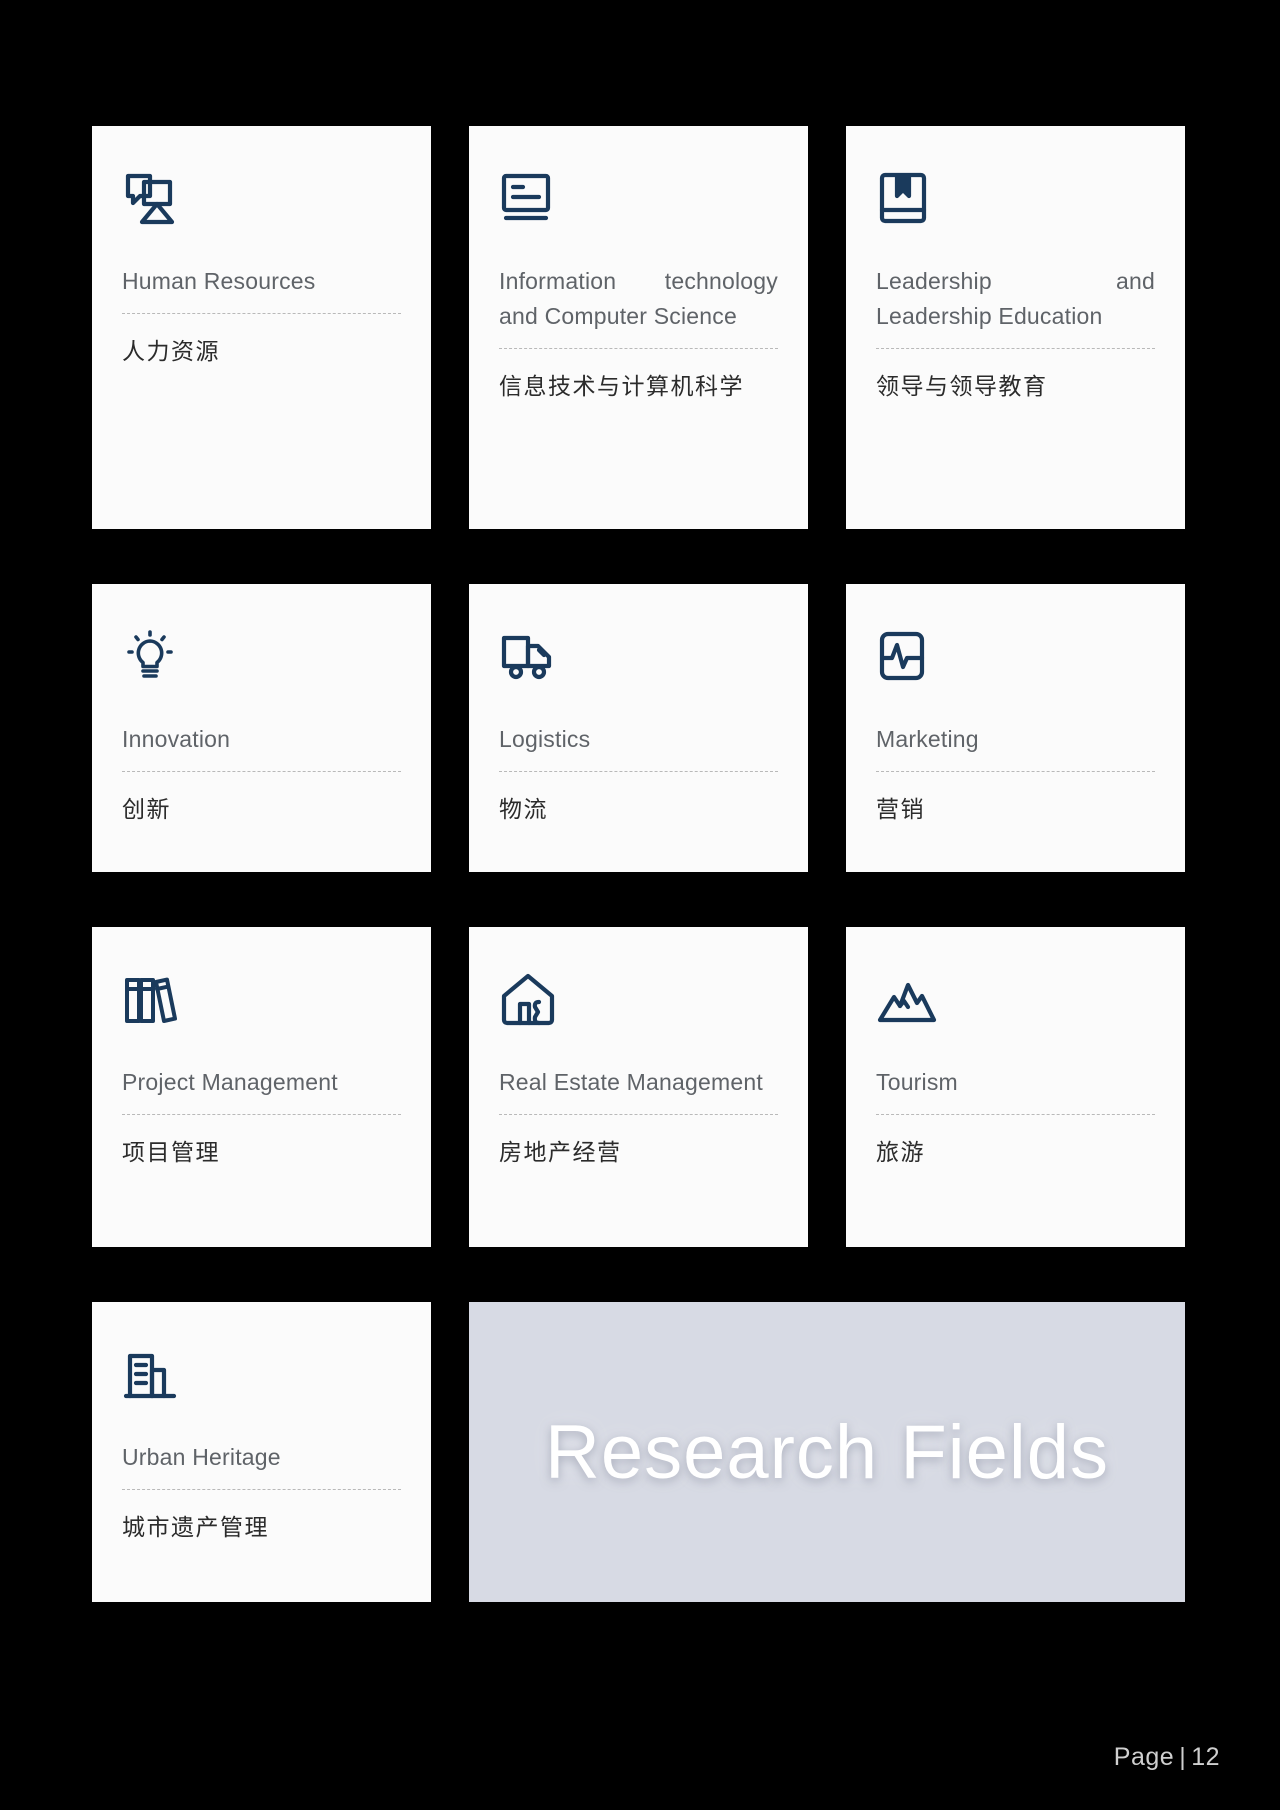 This screenshot has height=1810, width=1280. Describe the element at coordinates (638, 200) in the screenshot. I see `id-card-icon` at that location.